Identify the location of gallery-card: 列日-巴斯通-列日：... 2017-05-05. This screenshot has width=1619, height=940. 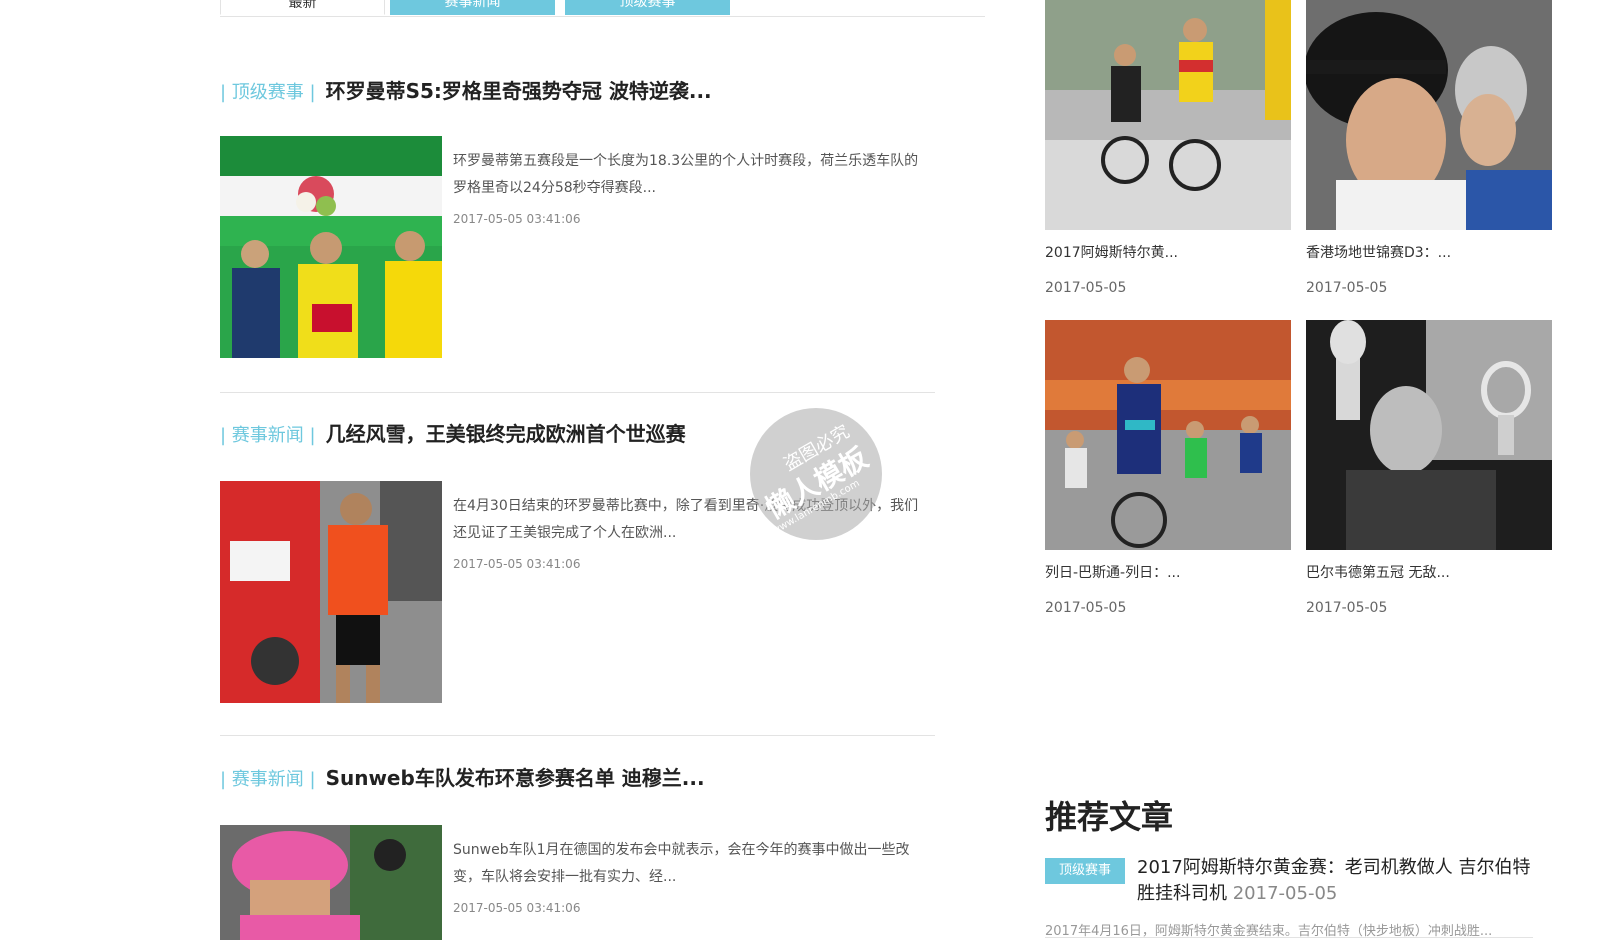
(1168, 468).